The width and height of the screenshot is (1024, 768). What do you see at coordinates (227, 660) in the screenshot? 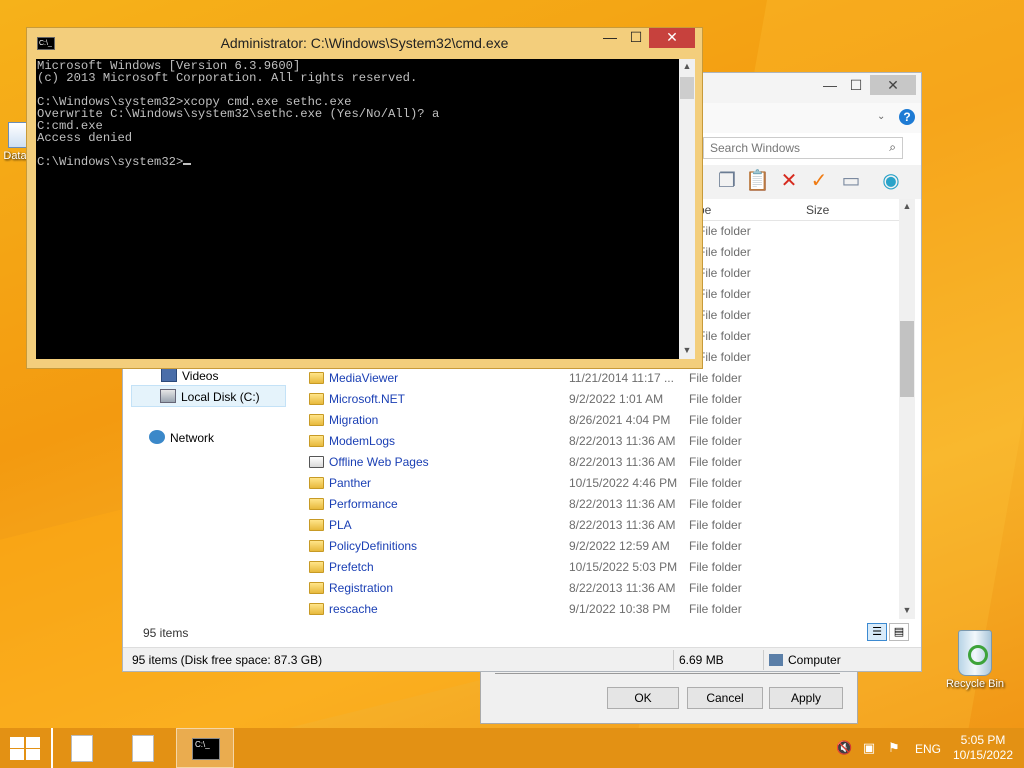
I see `status-disk-space: 95 items (Disk free space: 87.3 GB)` at bounding box center [227, 660].